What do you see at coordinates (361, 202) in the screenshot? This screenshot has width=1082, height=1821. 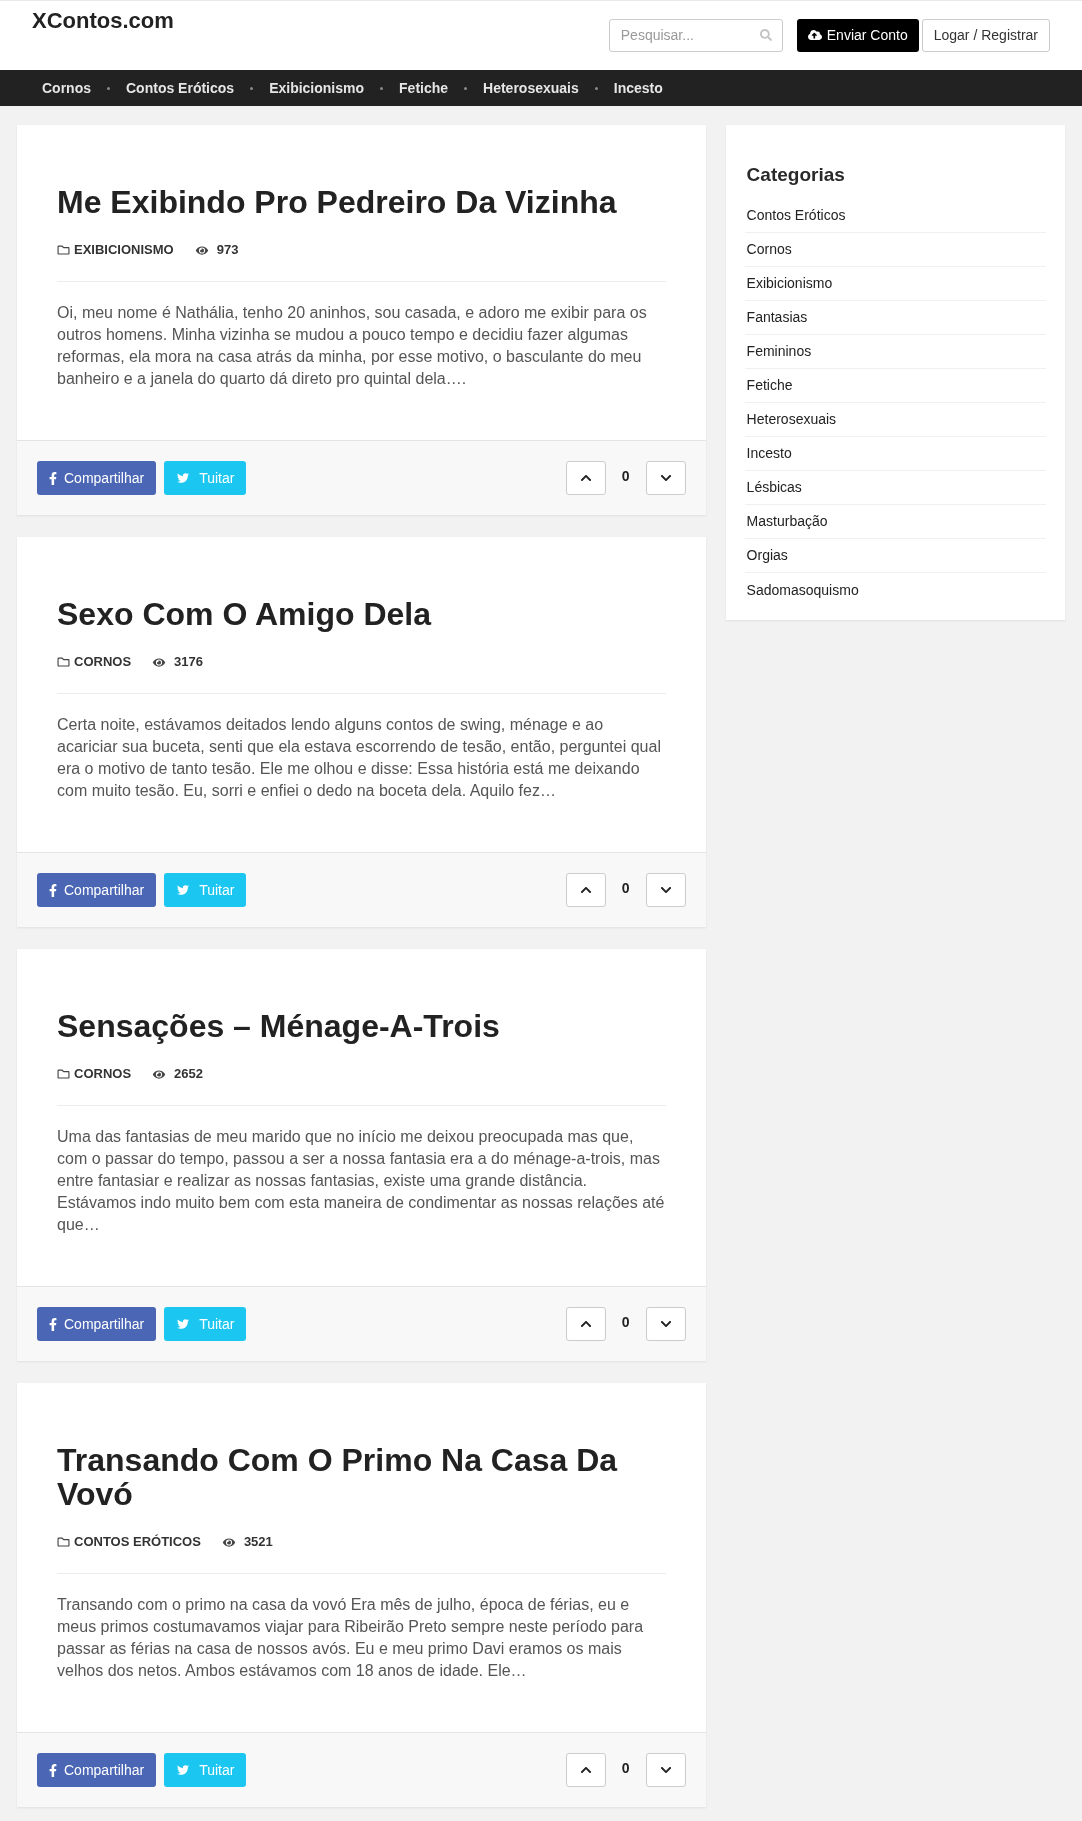 I see `post-title: Me Exibindo Pro Pedreiro Da Vizinha` at bounding box center [361, 202].